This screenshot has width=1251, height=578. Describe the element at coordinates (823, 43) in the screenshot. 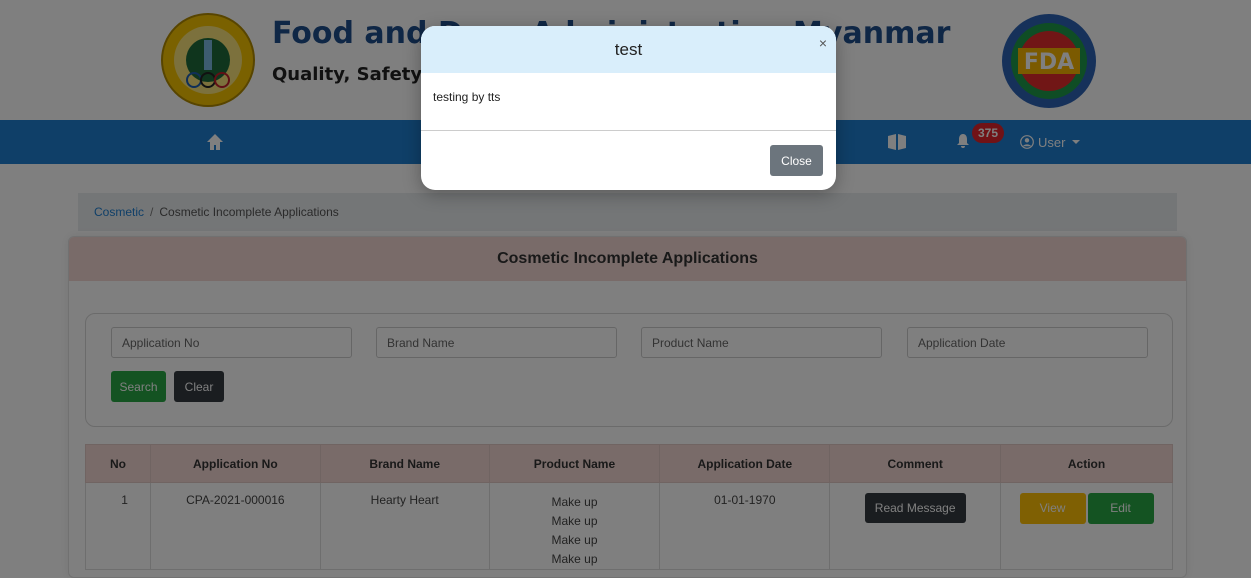

I see `close-icon: ×` at that location.